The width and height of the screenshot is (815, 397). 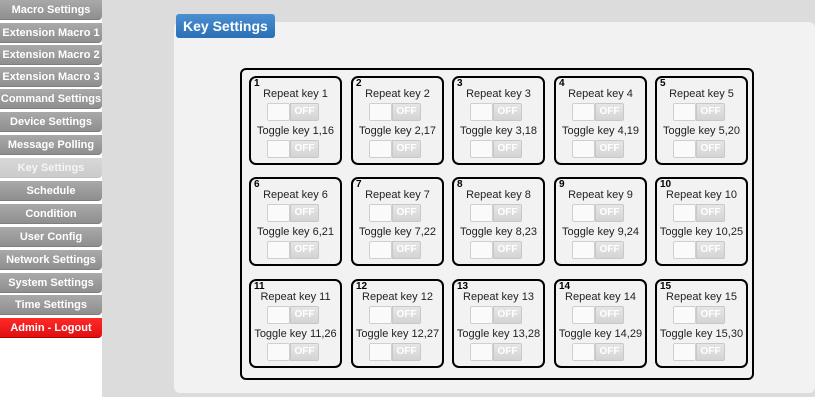 I want to click on sidebar-item-message-polling: Message Polling, so click(x=51, y=145).